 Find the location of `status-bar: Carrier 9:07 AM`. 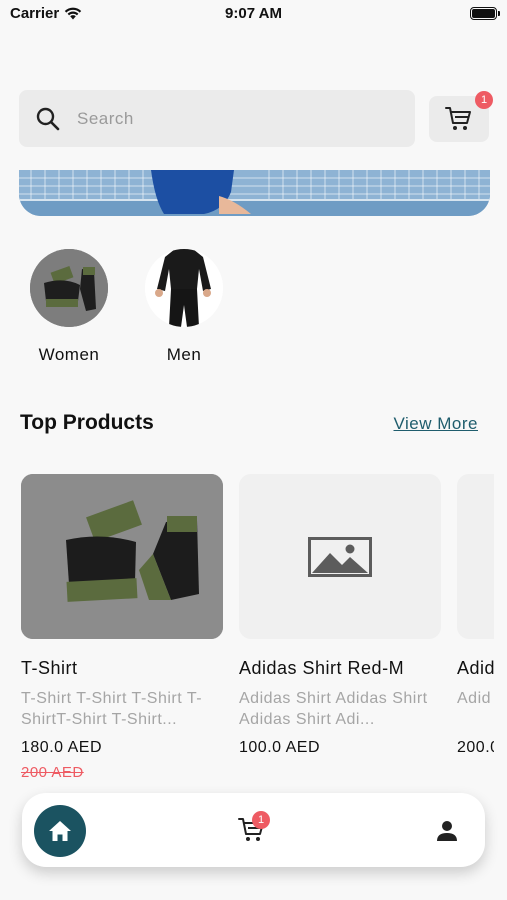

status-bar: Carrier 9:07 AM is located at coordinates (253, 14).